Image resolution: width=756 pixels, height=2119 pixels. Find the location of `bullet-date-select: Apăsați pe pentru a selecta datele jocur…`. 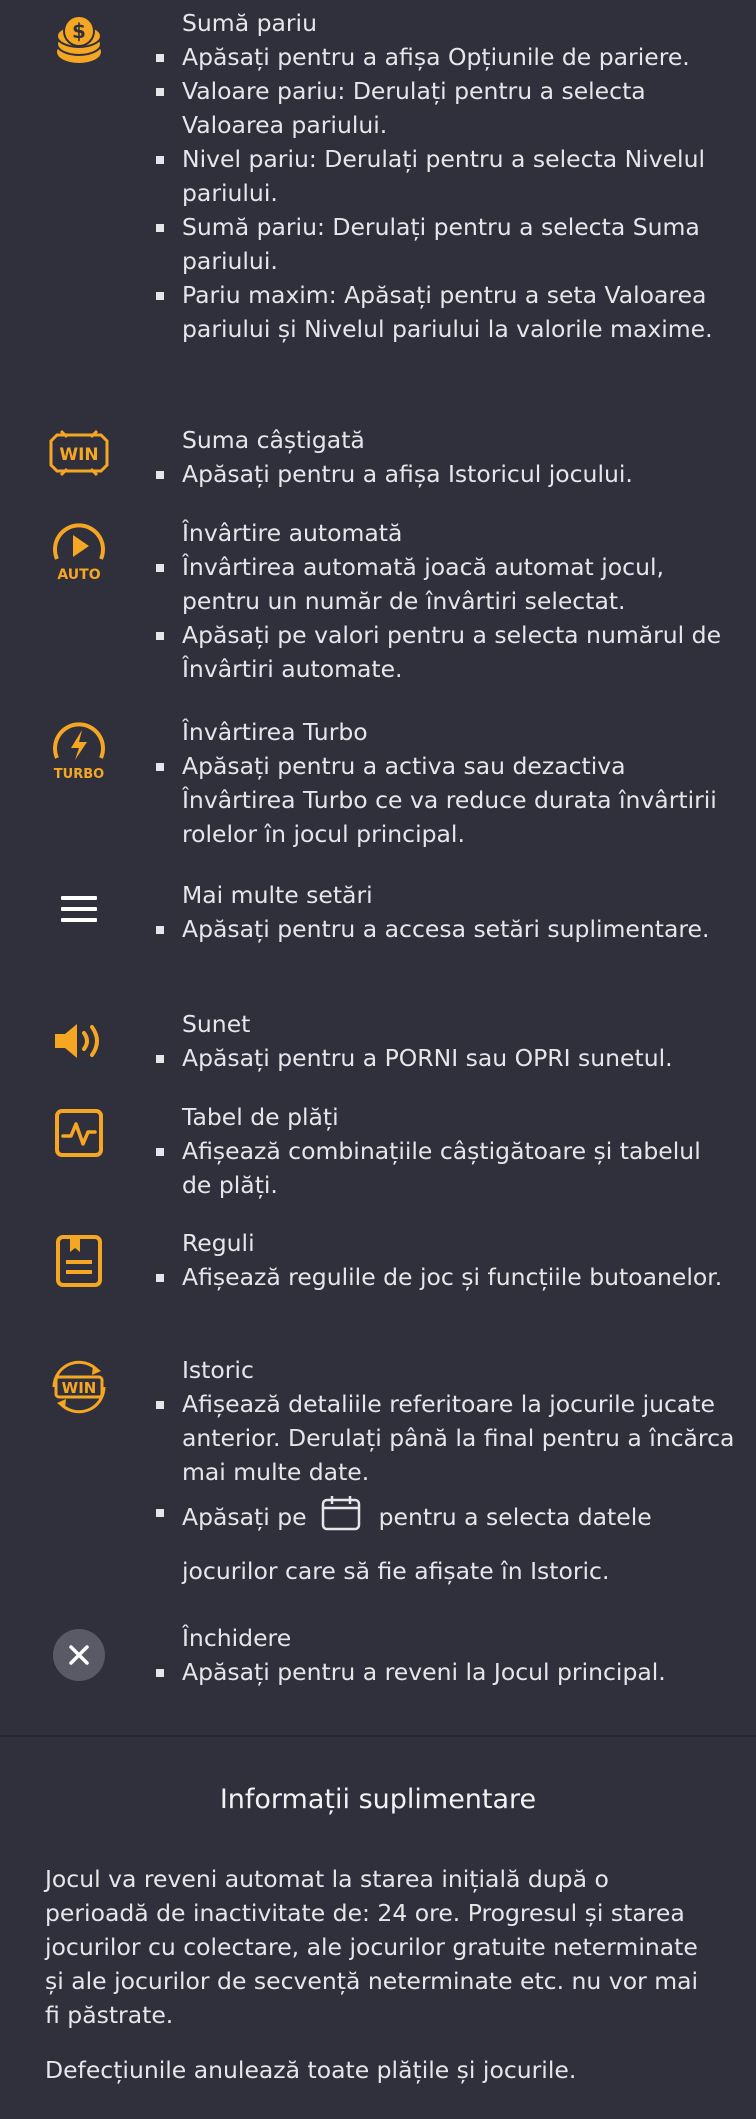

bullet-date-select: Apăsați pe pentru a selecta datele jocur… is located at coordinates (446, 1541).